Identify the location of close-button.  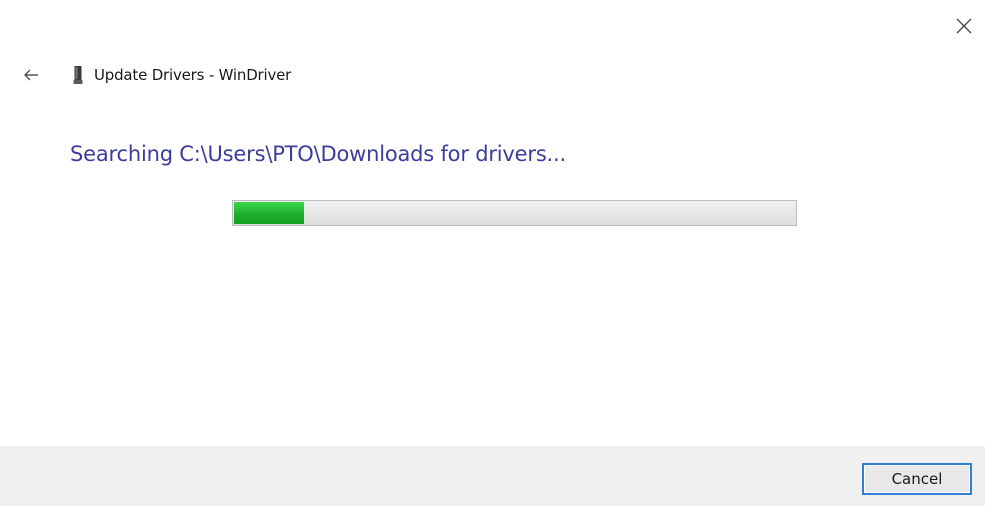
(964, 26).